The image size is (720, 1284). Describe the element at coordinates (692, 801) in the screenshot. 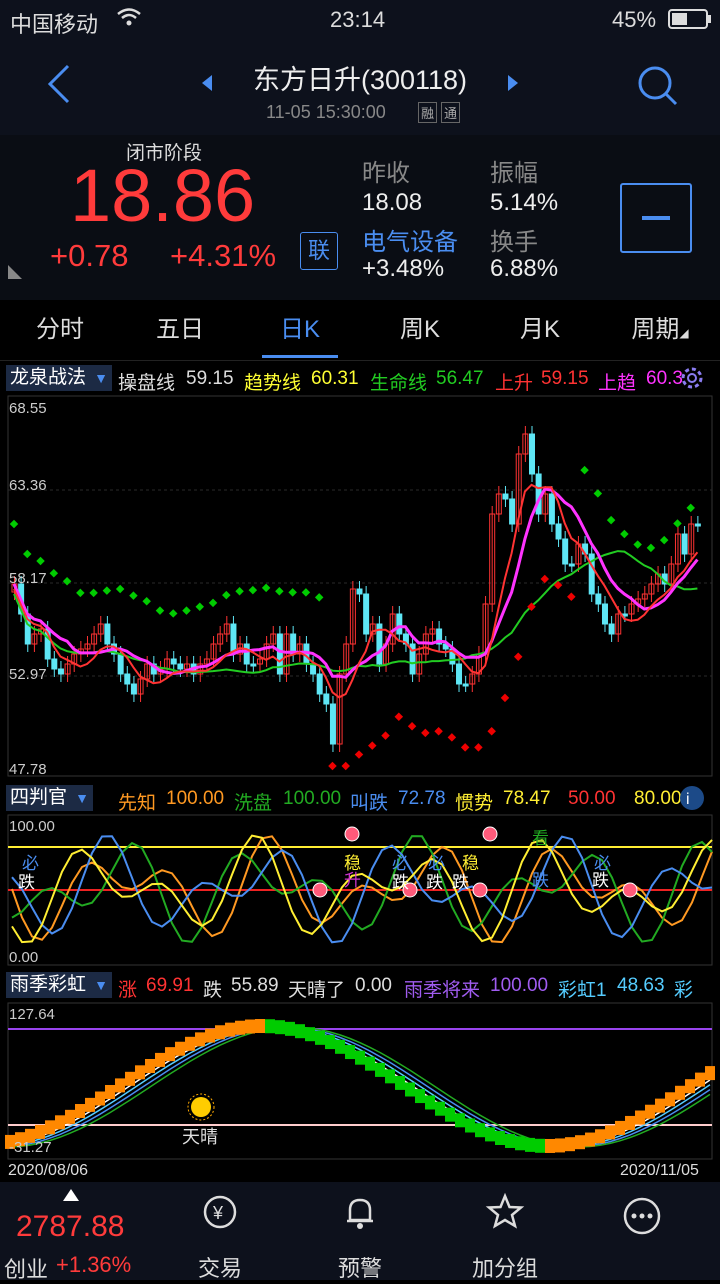

I see `panel2-info-icon: i` at that location.